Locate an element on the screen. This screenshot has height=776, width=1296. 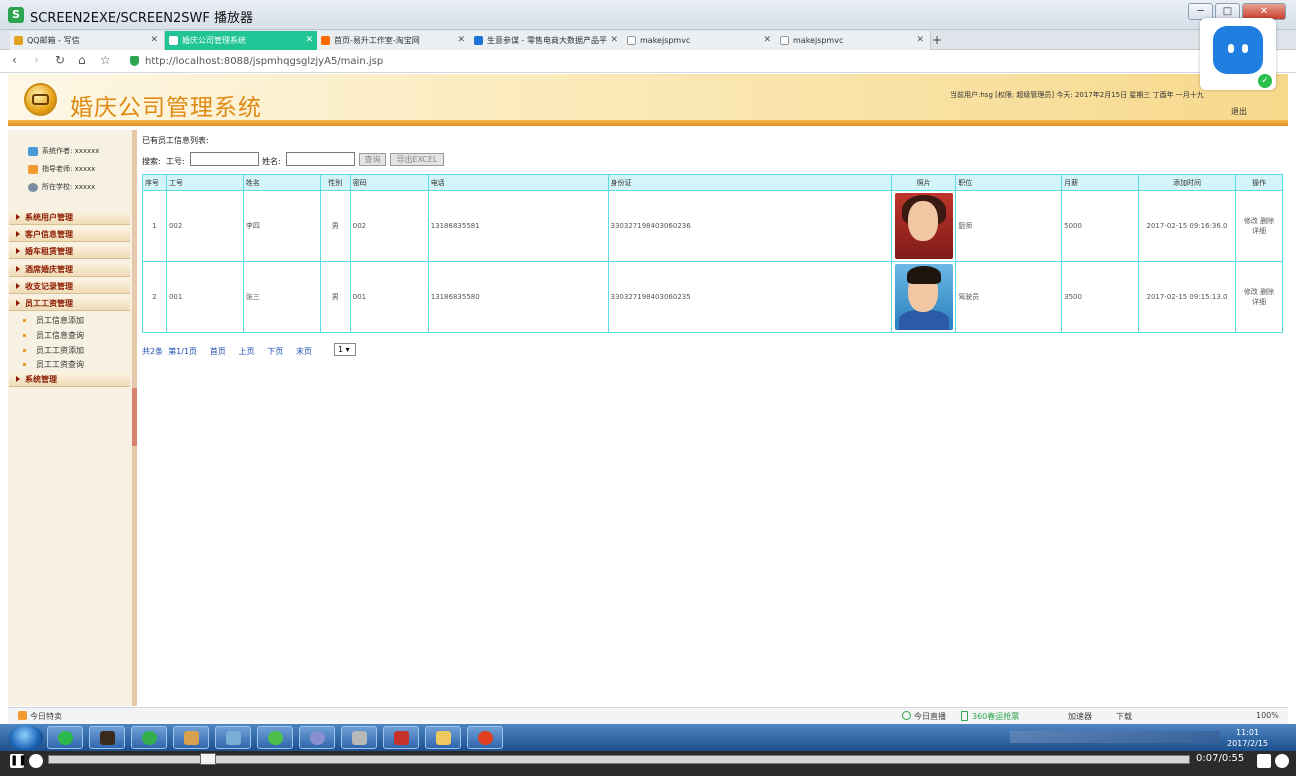
taskbar-app9 is located at coordinates (401, 737).